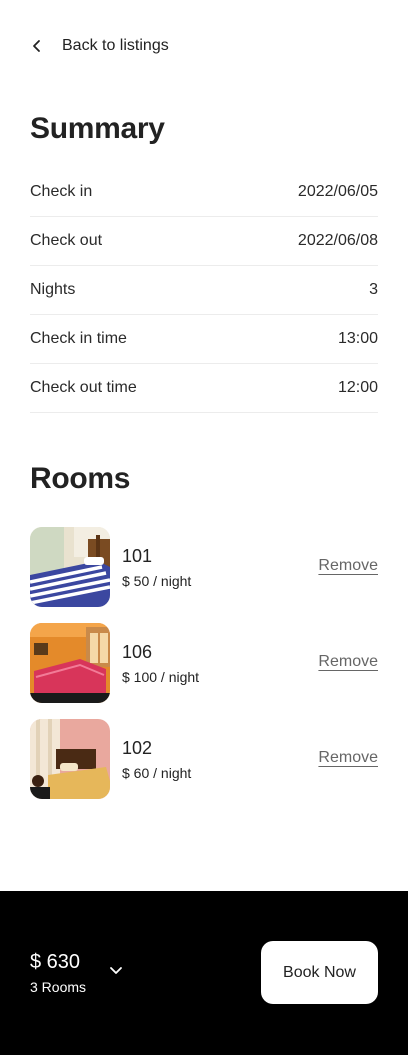 The image size is (408, 1055). I want to click on room-price: $ 100 / night, so click(161, 676).